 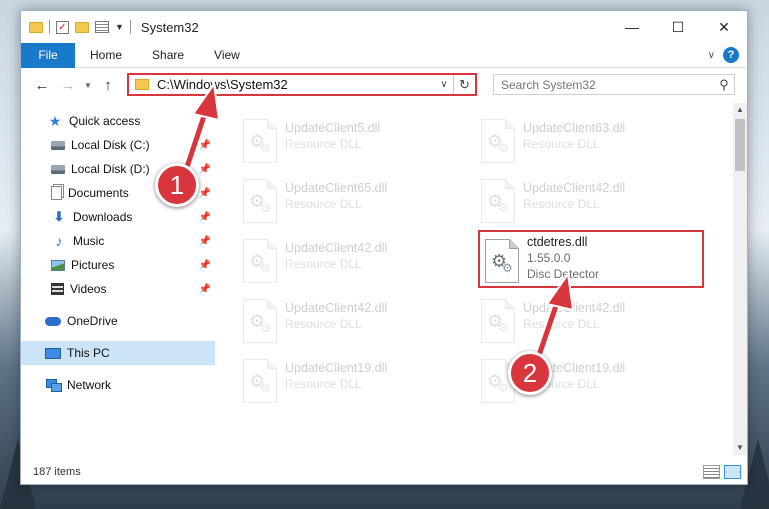 What do you see at coordinates (724, 85) in the screenshot?
I see `search-icon: ⚲` at bounding box center [724, 85].